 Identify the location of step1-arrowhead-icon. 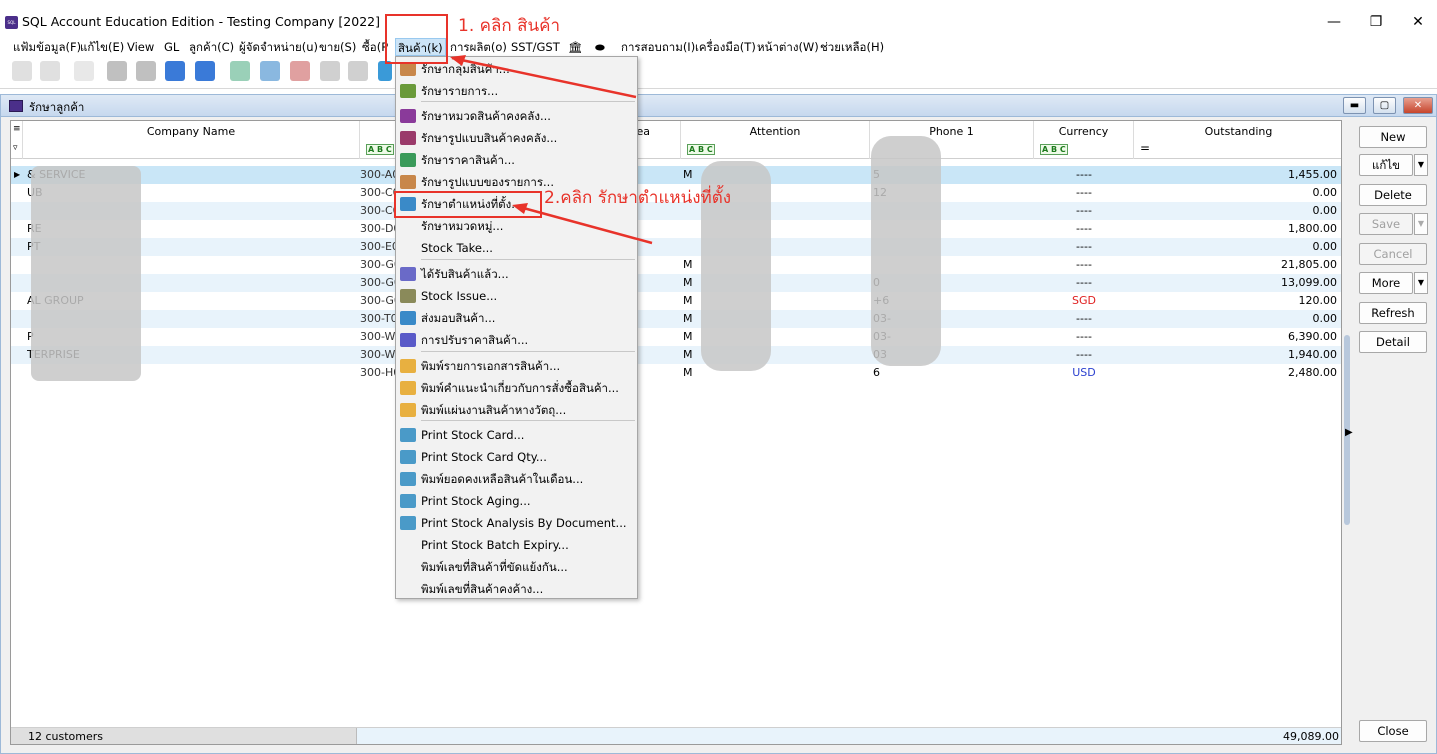
(458, 60).